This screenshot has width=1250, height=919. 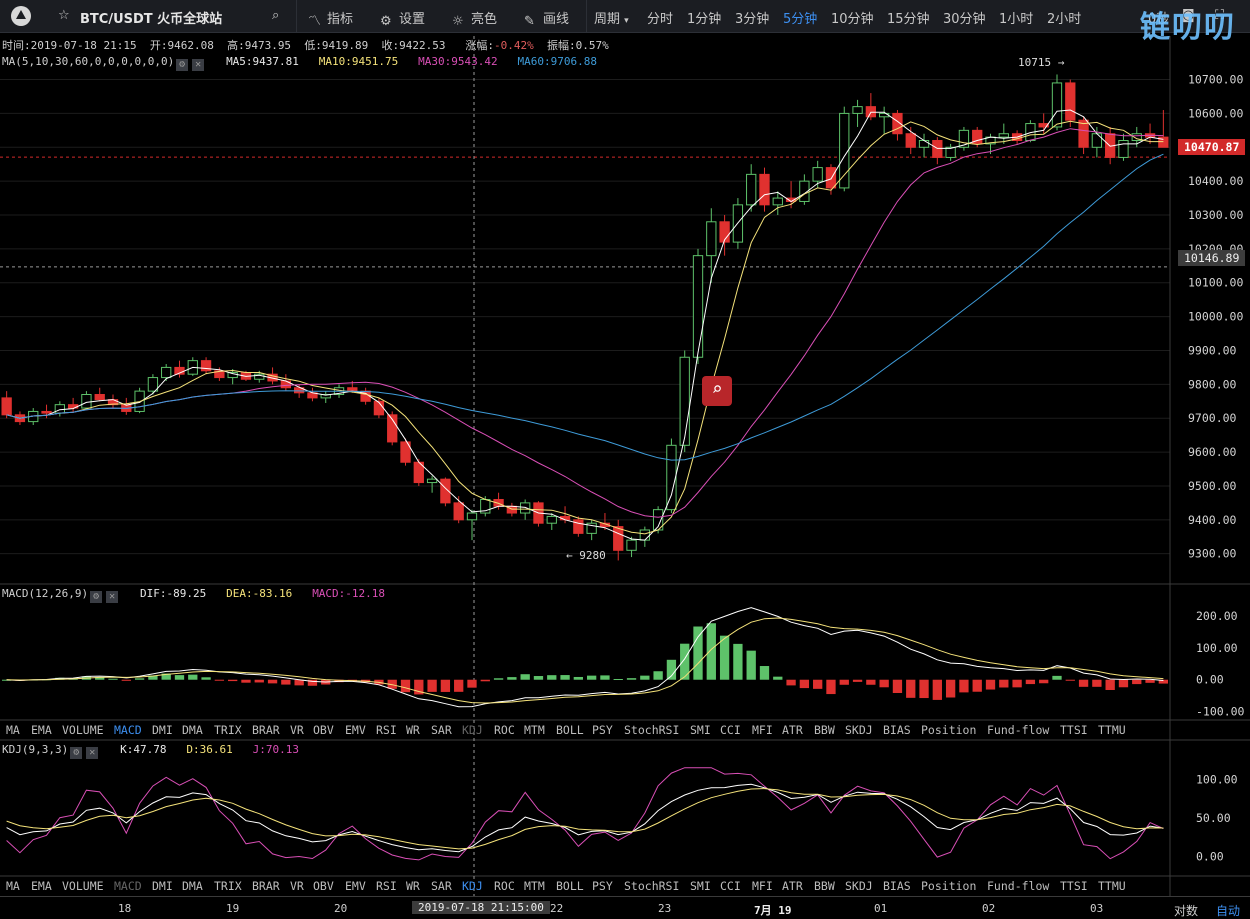 What do you see at coordinates (1210, 857) in the screenshot?
I see `kdj-tick-label: 0.00` at bounding box center [1210, 857].